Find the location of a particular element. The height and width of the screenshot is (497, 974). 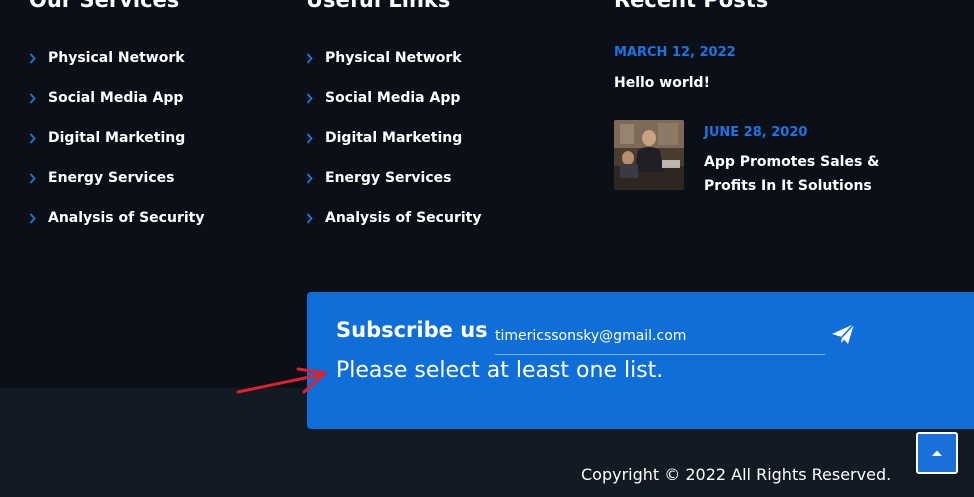

useful-link-label: Physical Network is located at coordinates (393, 58).